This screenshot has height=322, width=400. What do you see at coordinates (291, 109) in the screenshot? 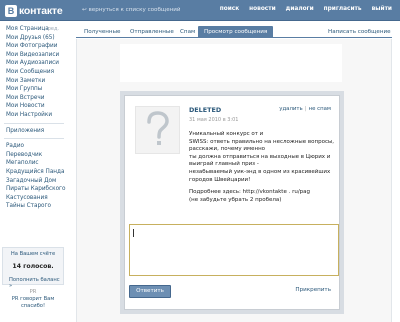
I see `delete-link: удалить` at bounding box center [291, 109].